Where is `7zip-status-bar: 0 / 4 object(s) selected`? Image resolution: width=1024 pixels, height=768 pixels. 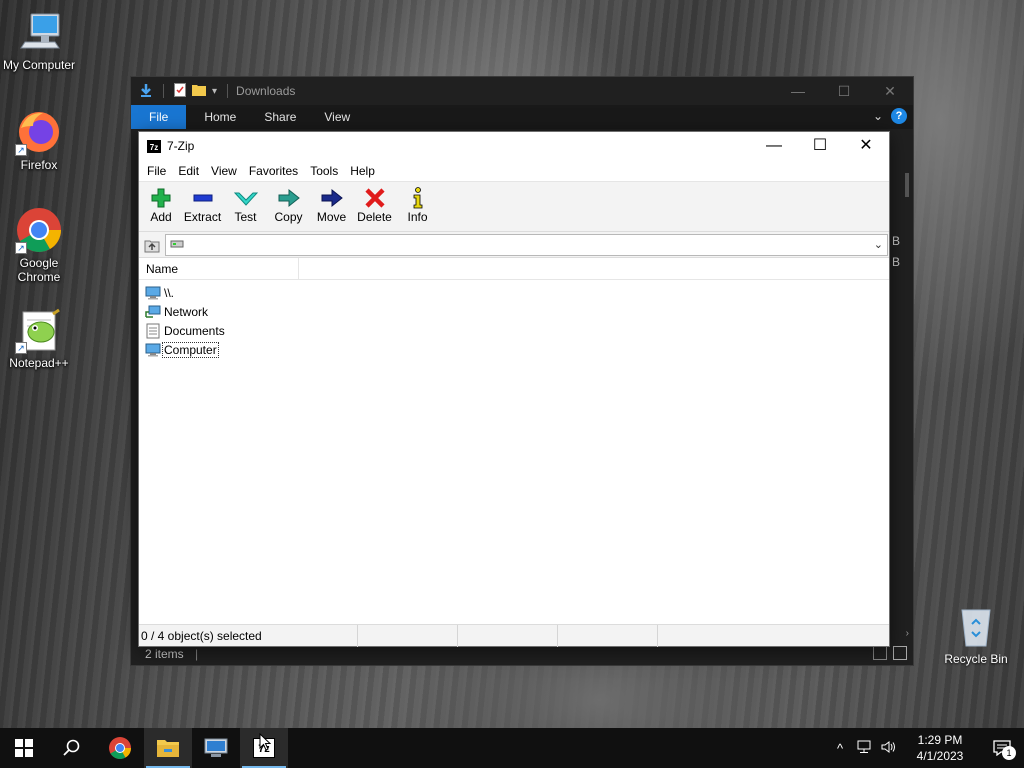
7zip-status-bar: 0 / 4 object(s) selected is located at coordinates (514, 635).